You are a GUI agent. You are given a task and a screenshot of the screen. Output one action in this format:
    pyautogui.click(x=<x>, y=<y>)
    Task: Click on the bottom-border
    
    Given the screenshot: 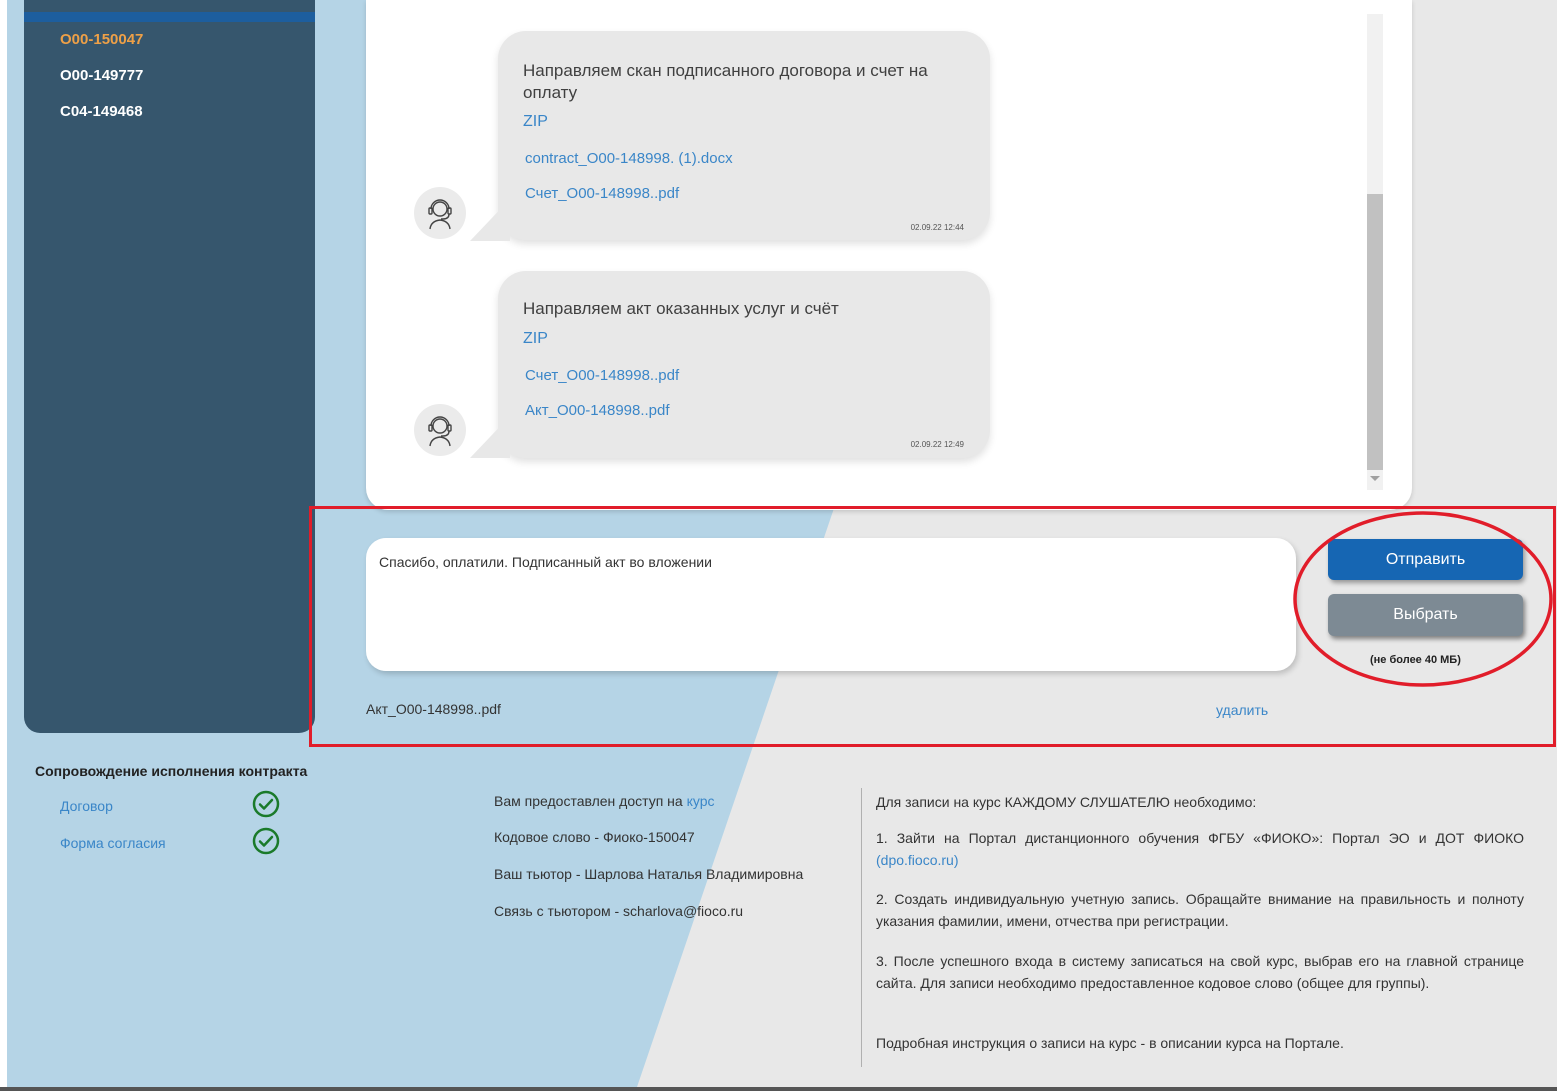 What is the action you would take?
    pyautogui.click(x=778, y=1089)
    